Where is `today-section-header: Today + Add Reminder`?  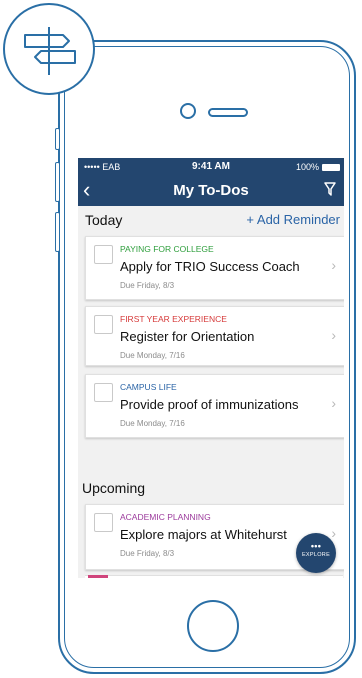
today-section-header: Today + Add Reminder is located at coordinates (211, 218).